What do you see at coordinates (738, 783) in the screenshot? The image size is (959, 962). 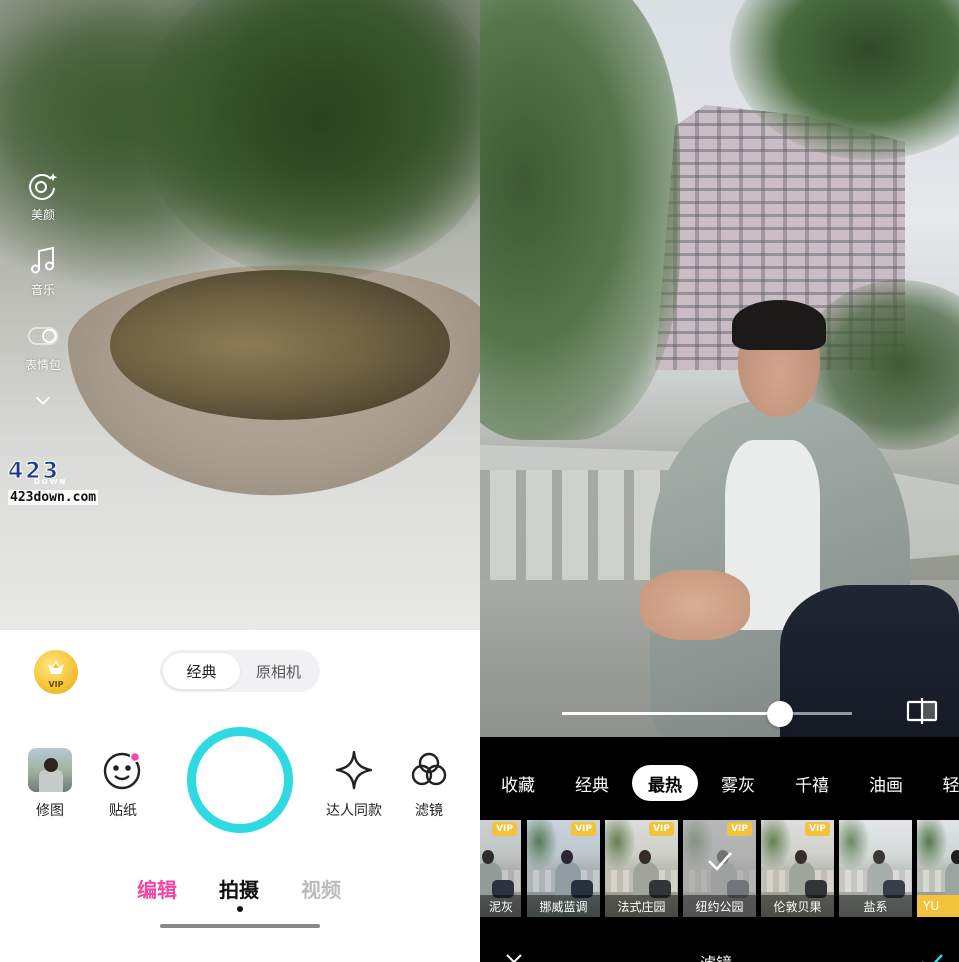 I see `category-fog-gray: 雾灰` at bounding box center [738, 783].